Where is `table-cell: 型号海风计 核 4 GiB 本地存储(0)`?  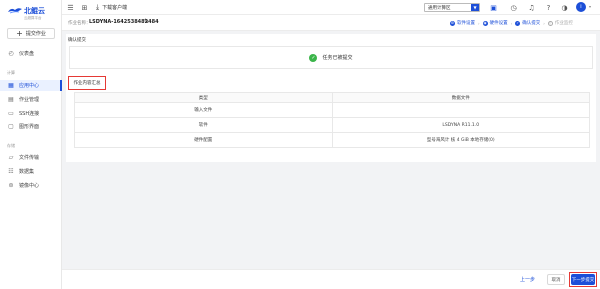
table-cell: 型号海风计 核 4 GiB 本地存储(0) is located at coordinates (460, 140).